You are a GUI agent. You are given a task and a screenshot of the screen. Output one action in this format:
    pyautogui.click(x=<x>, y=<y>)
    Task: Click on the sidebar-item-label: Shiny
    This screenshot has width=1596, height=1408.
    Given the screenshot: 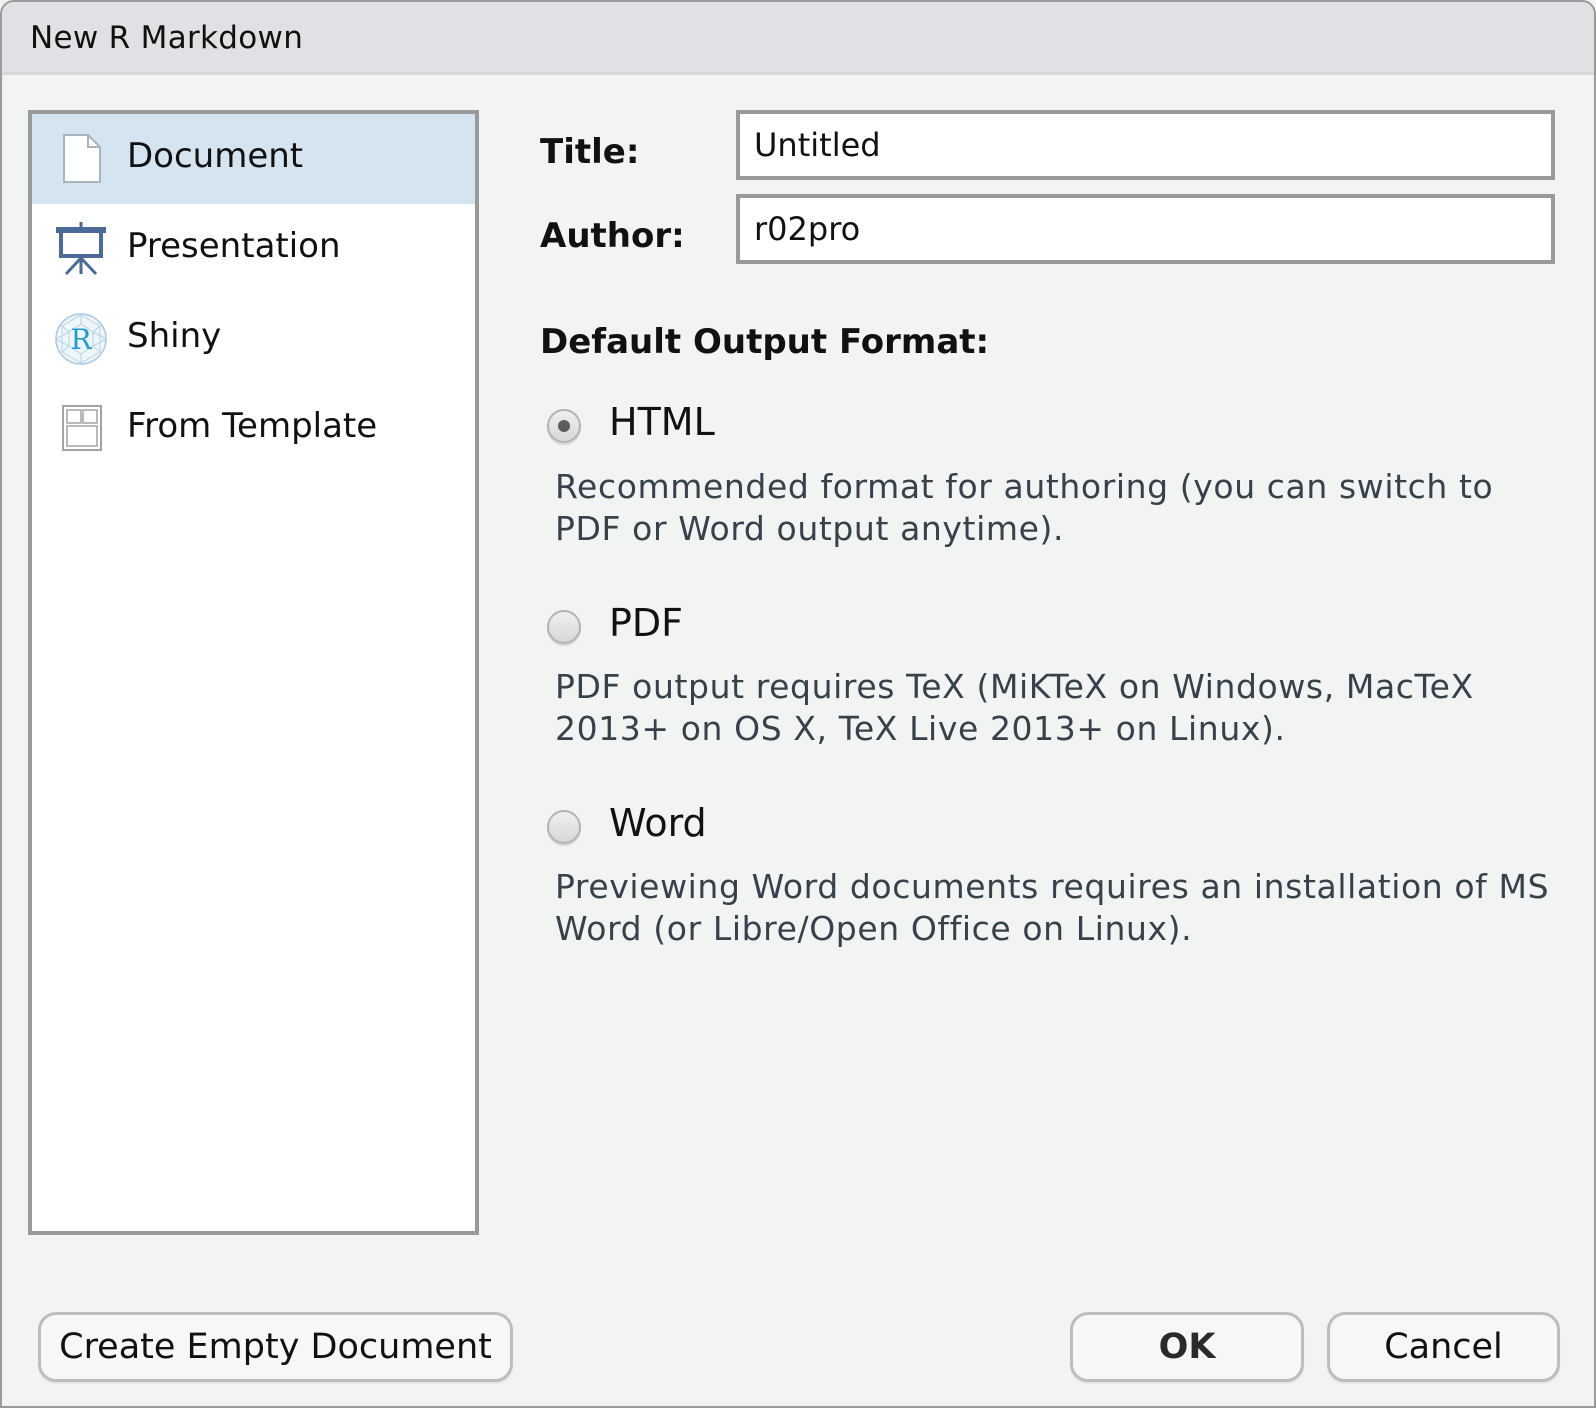 What is the action you would take?
    pyautogui.click(x=174, y=336)
    